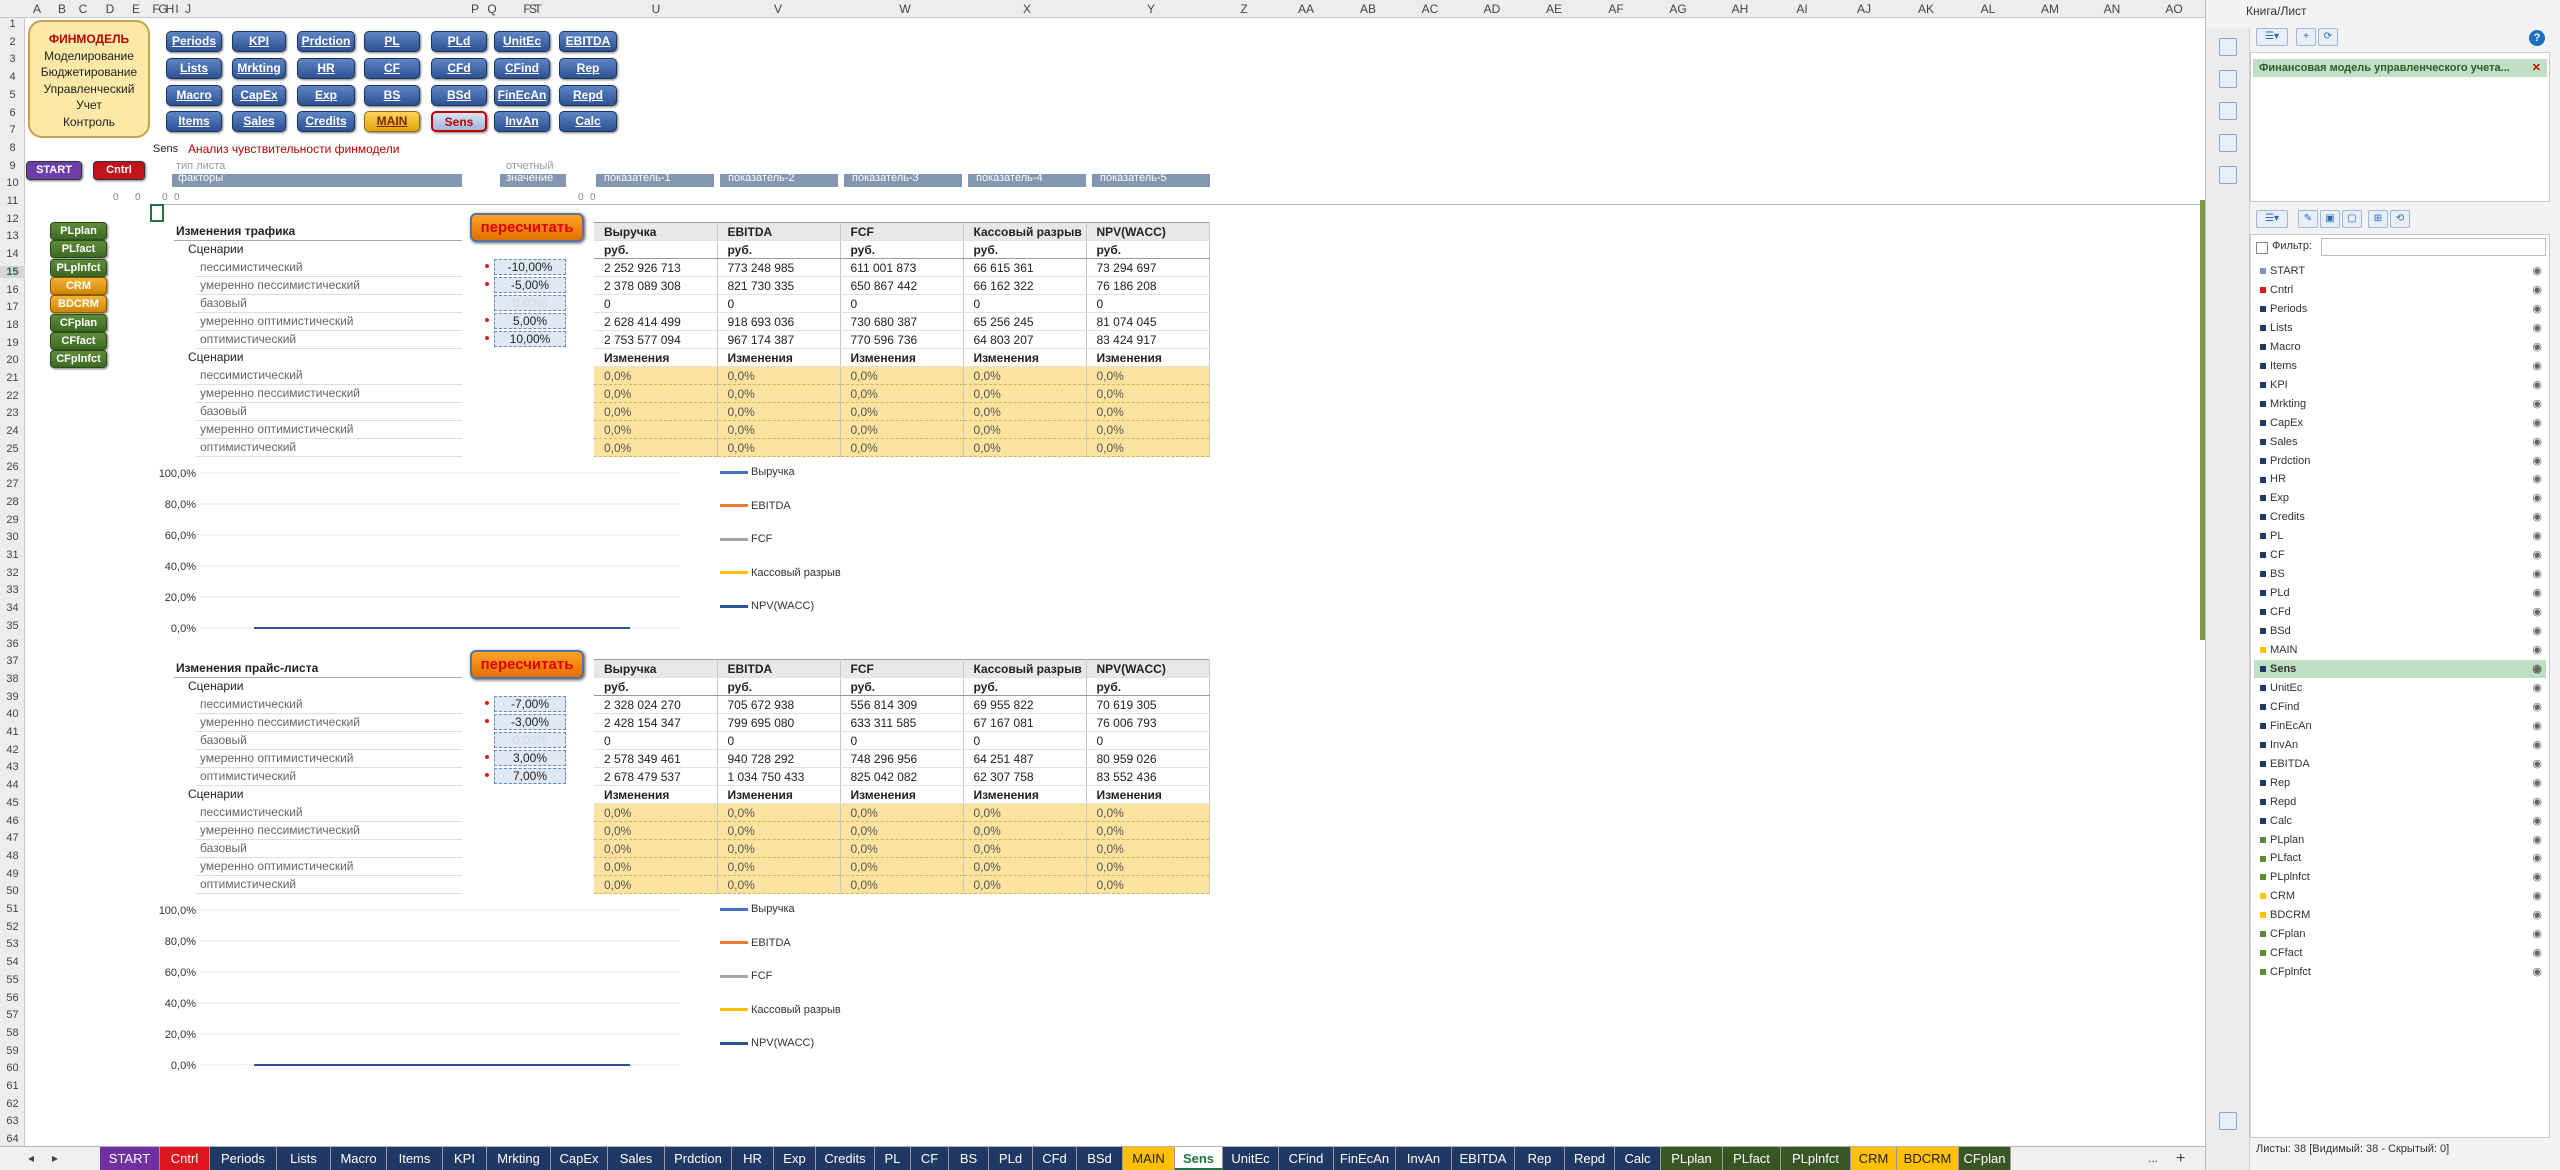 The image size is (2560, 1170). What do you see at coordinates (170, 9) in the screenshot?
I see `column-header: H` at bounding box center [170, 9].